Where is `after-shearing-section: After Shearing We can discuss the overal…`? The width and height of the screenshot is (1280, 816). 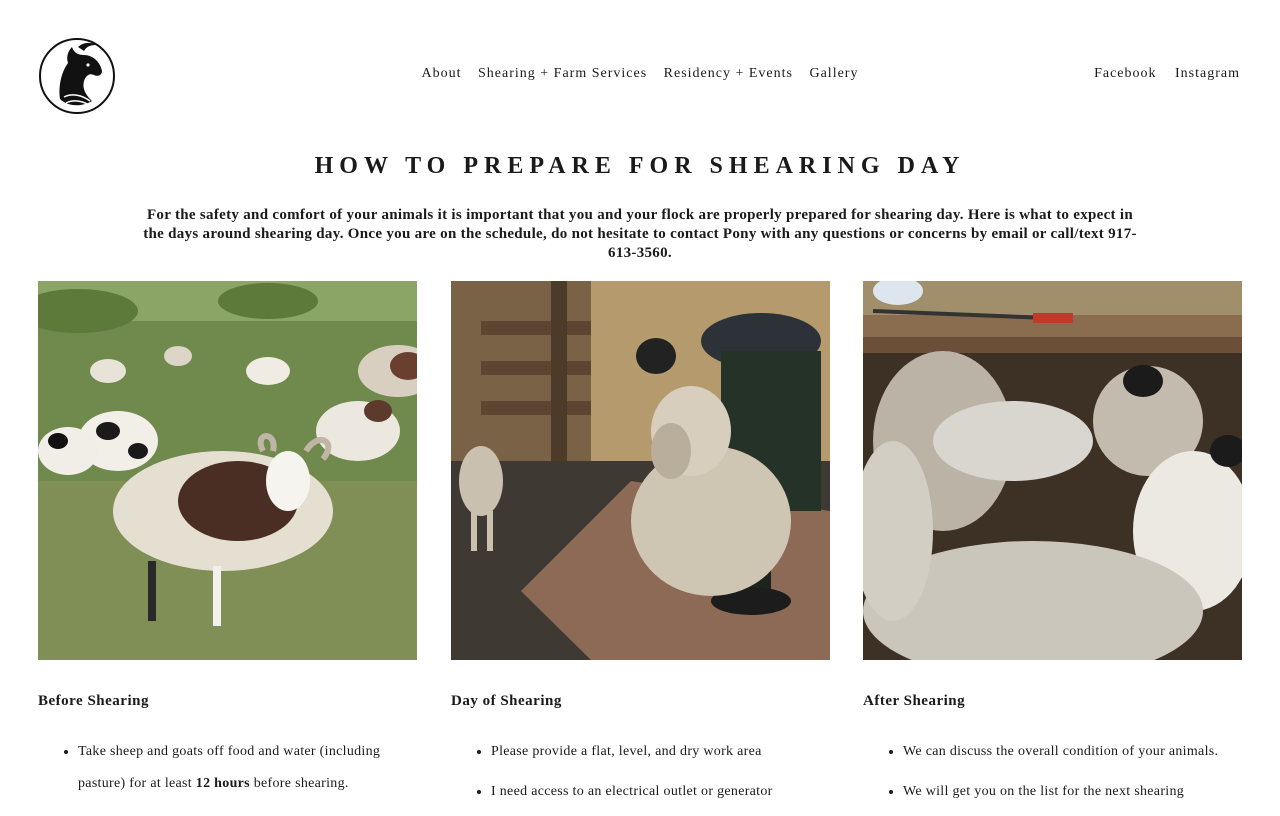
after-shearing-section: After Shearing We can discuss the overal… is located at coordinates (1052, 754).